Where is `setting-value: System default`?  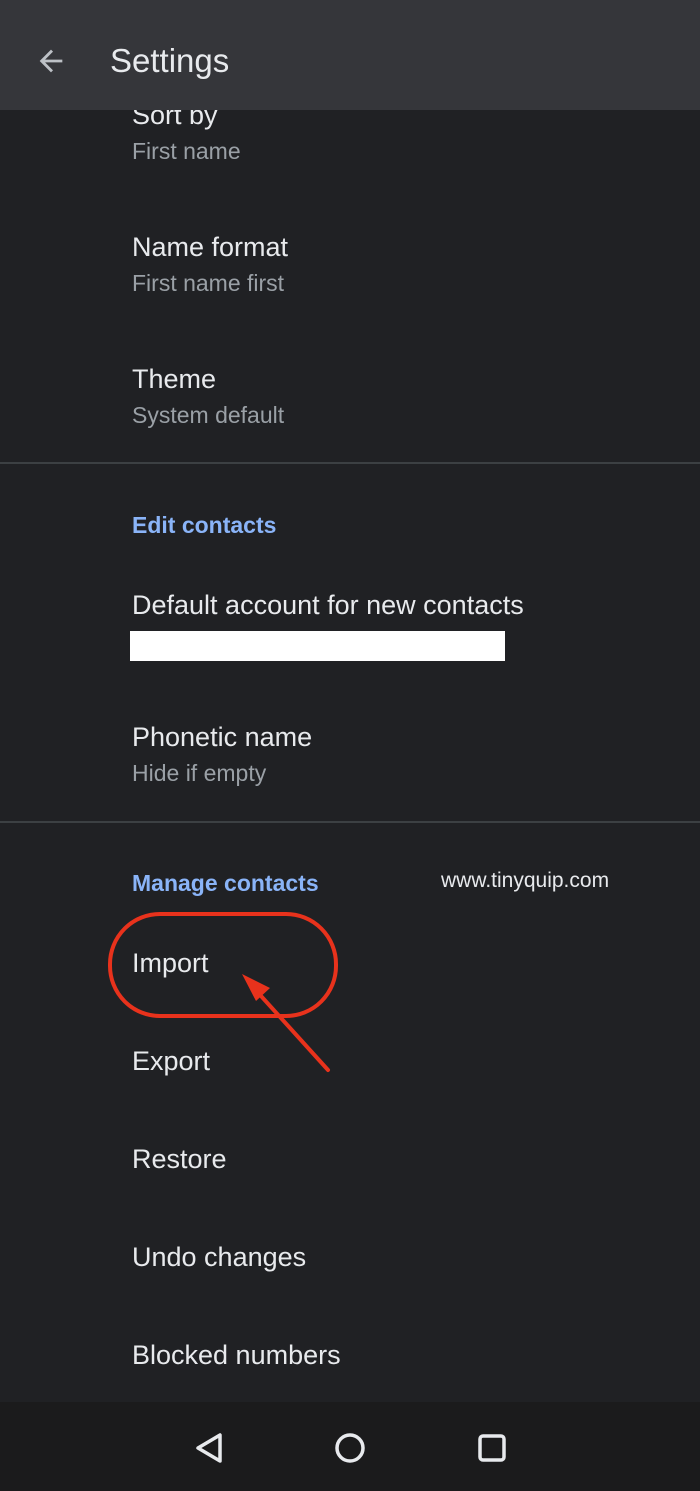
setting-value: System default is located at coordinates (208, 415).